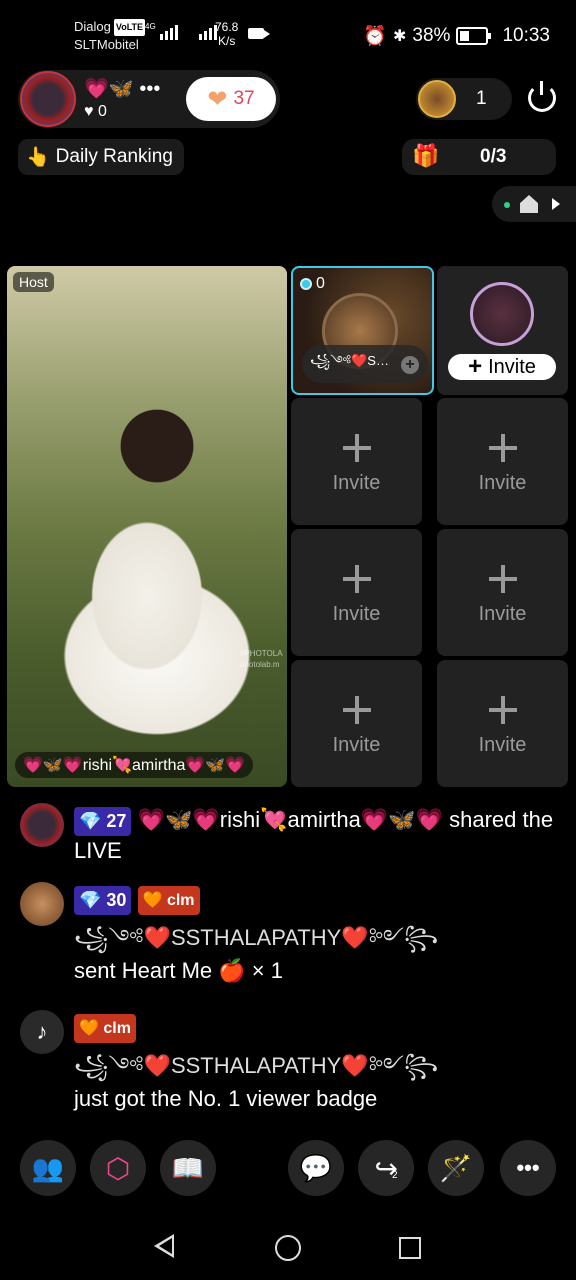  Describe the element at coordinates (542, 96) in the screenshot. I see `power-icon` at that location.